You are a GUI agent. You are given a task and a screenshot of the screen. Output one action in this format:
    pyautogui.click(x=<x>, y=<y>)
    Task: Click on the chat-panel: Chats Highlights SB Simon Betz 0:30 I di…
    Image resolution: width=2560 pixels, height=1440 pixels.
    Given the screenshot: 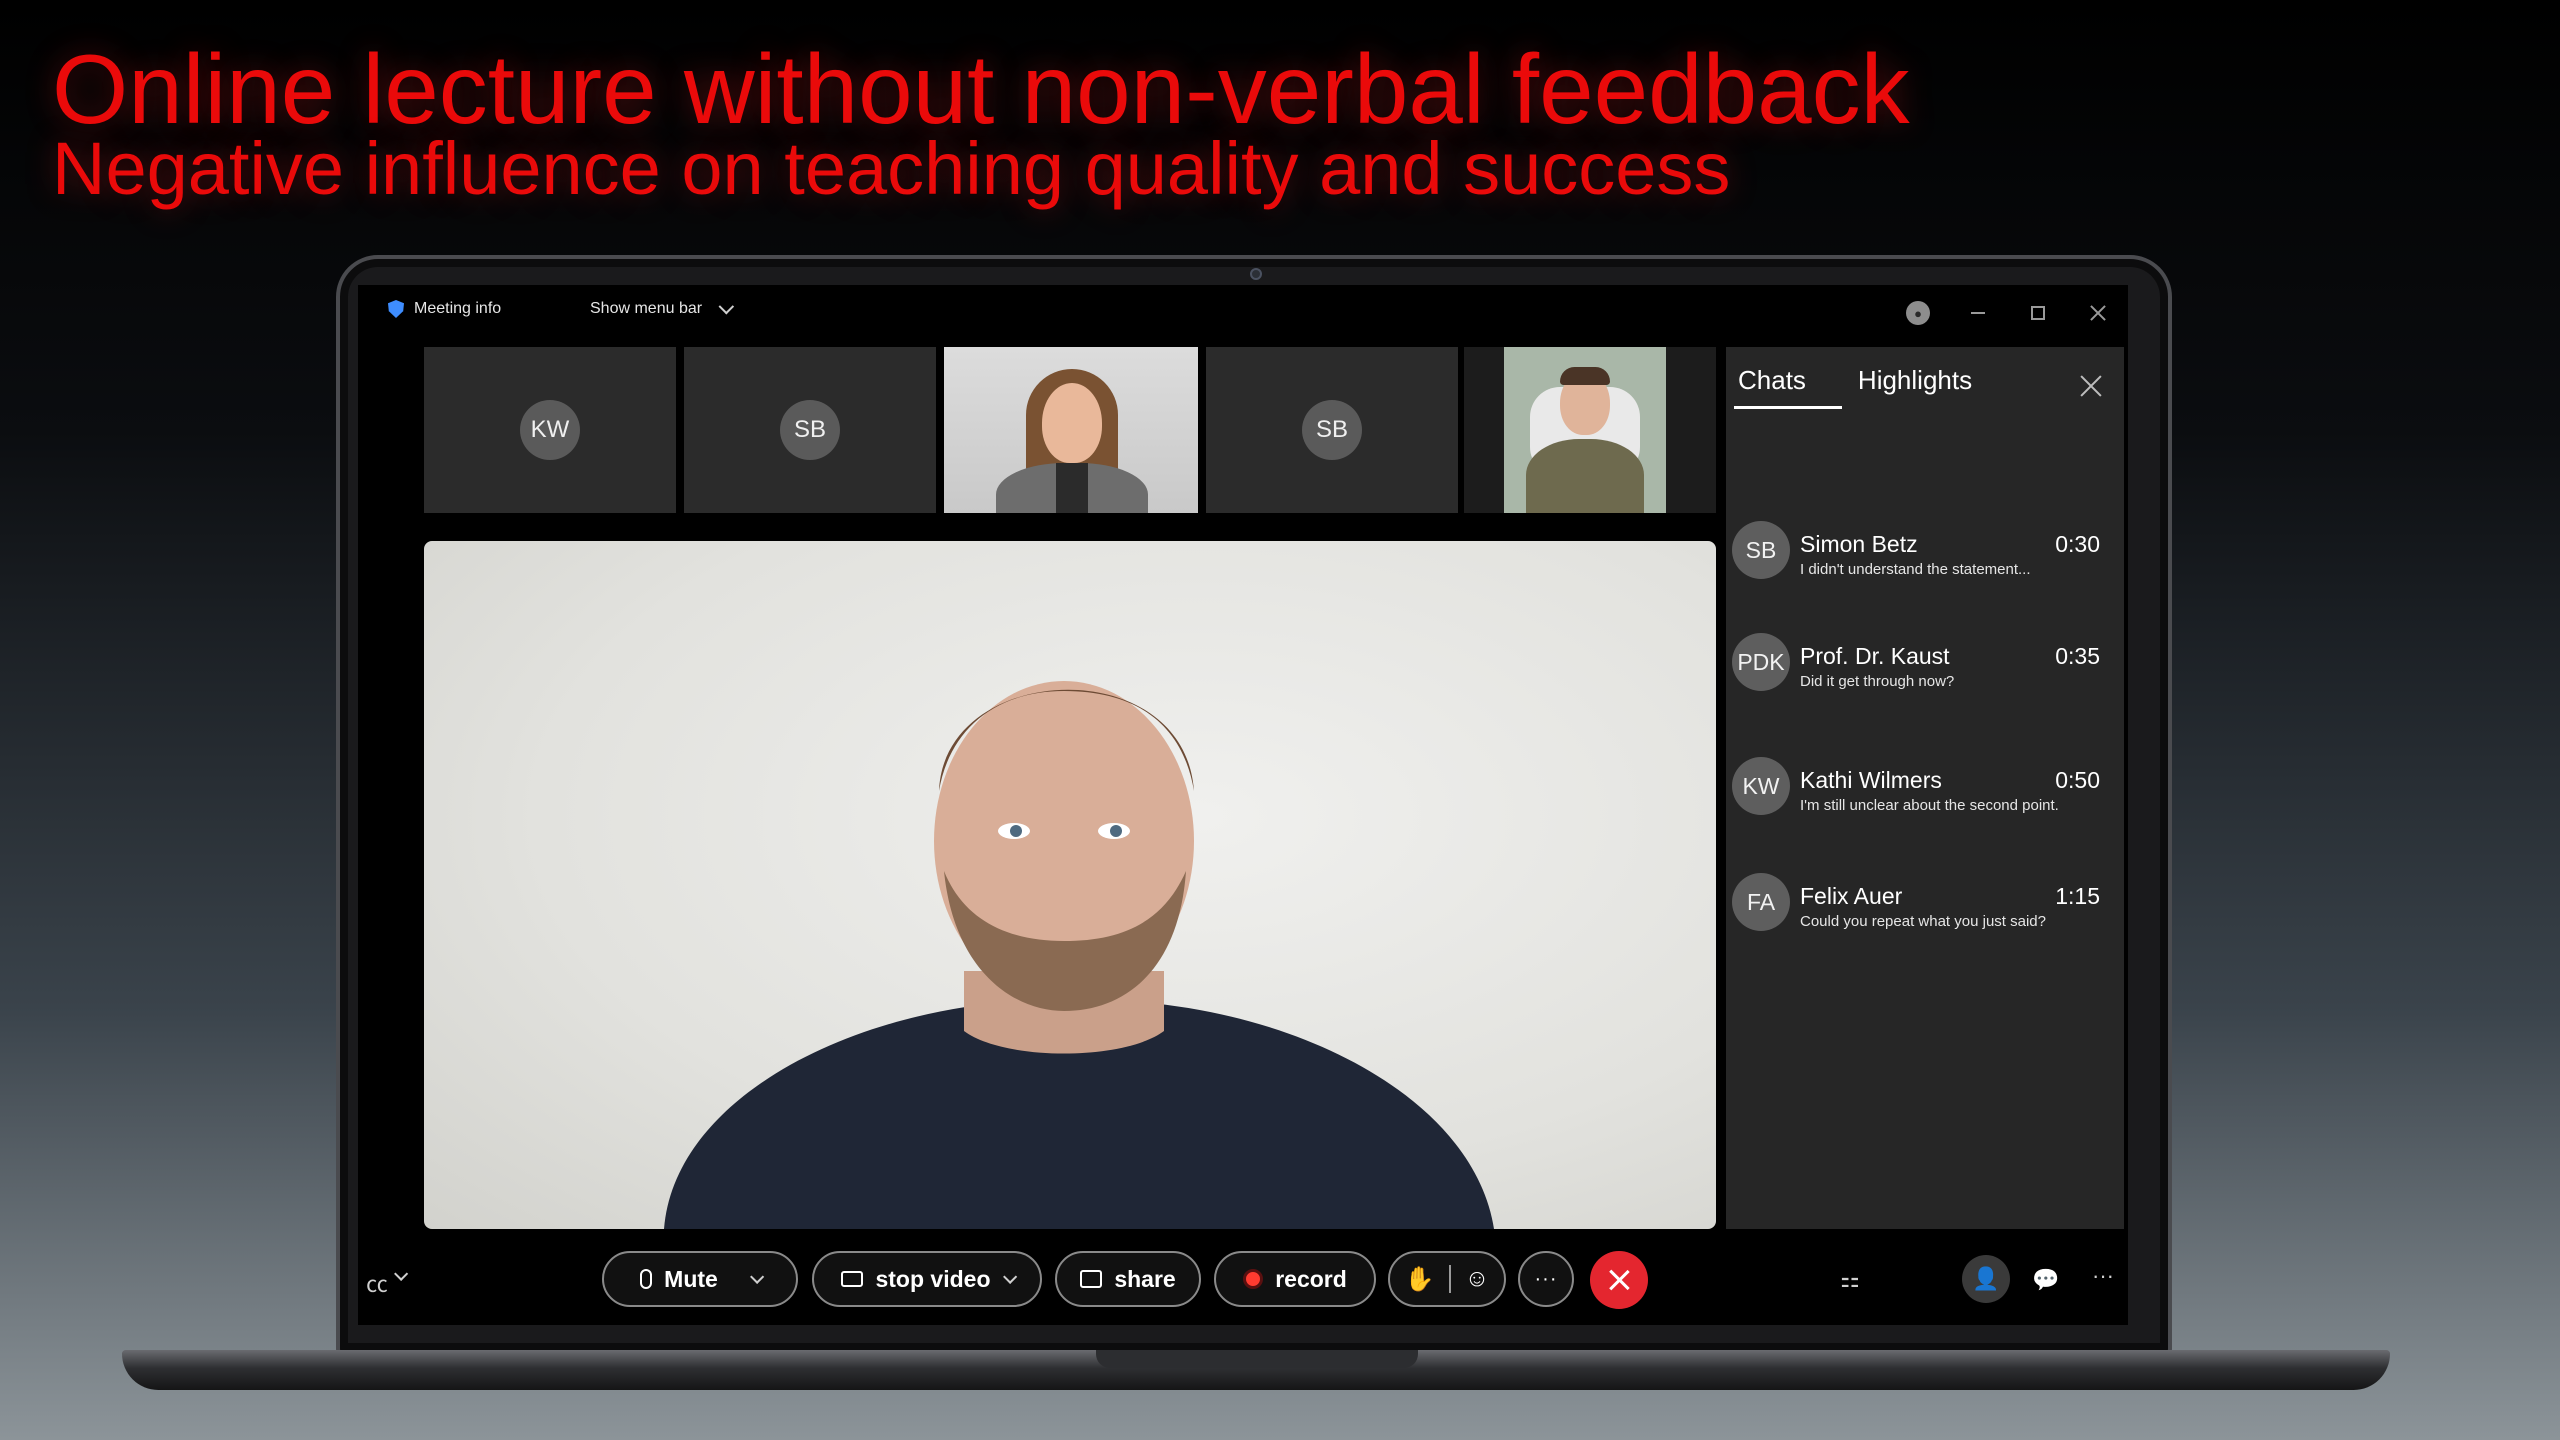 What is the action you would take?
    pyautogui.click(x=1925, y=788)
    